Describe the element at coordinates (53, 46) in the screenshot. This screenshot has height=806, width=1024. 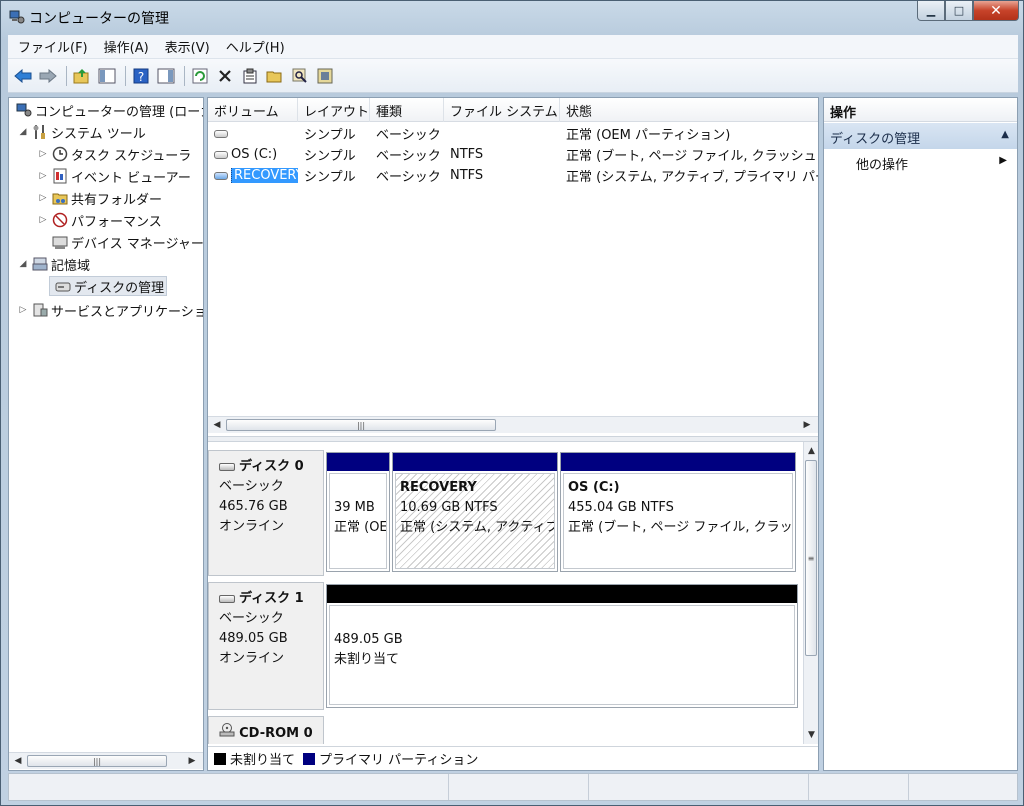
I see `menu-file: ファイル(F)` at that location.